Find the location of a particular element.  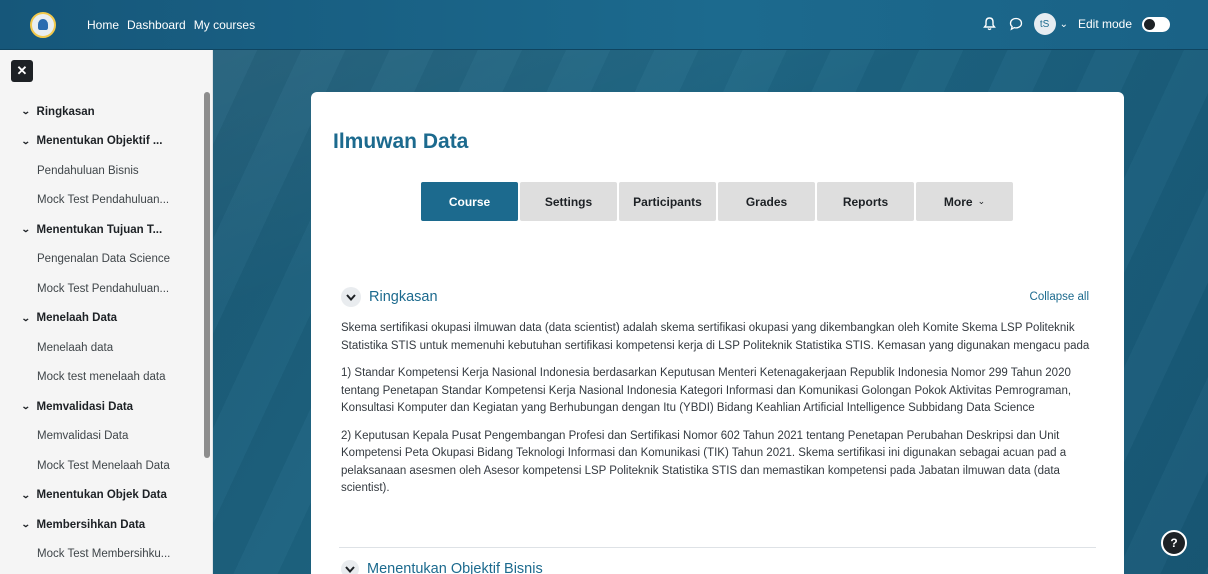

tab-settings: Settings is located at coordinates (568, 201).